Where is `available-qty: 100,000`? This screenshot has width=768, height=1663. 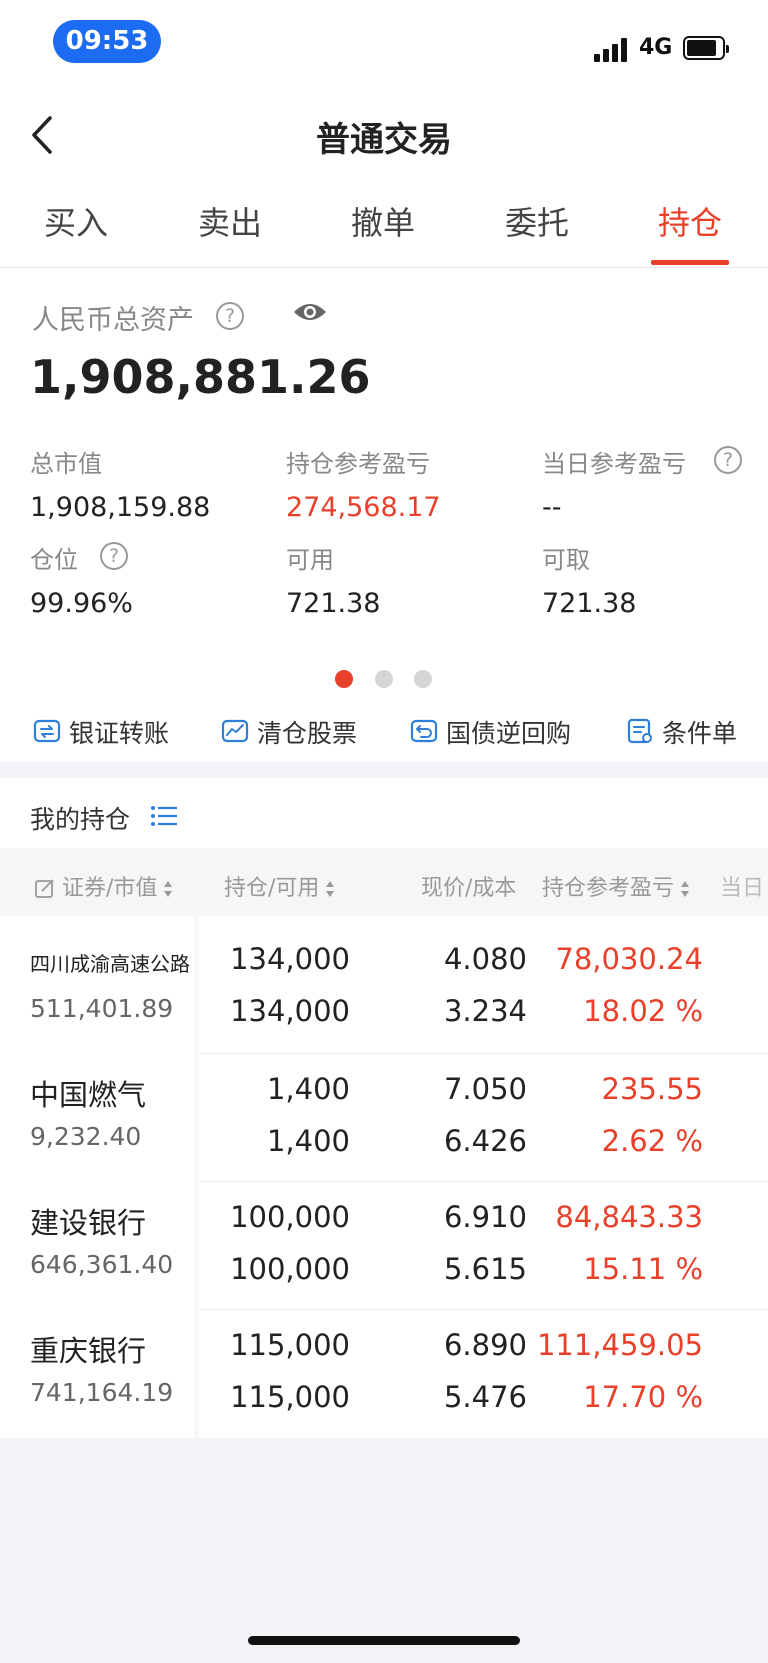 available-qty: 100,000 is located at coordinates (290, 1269).